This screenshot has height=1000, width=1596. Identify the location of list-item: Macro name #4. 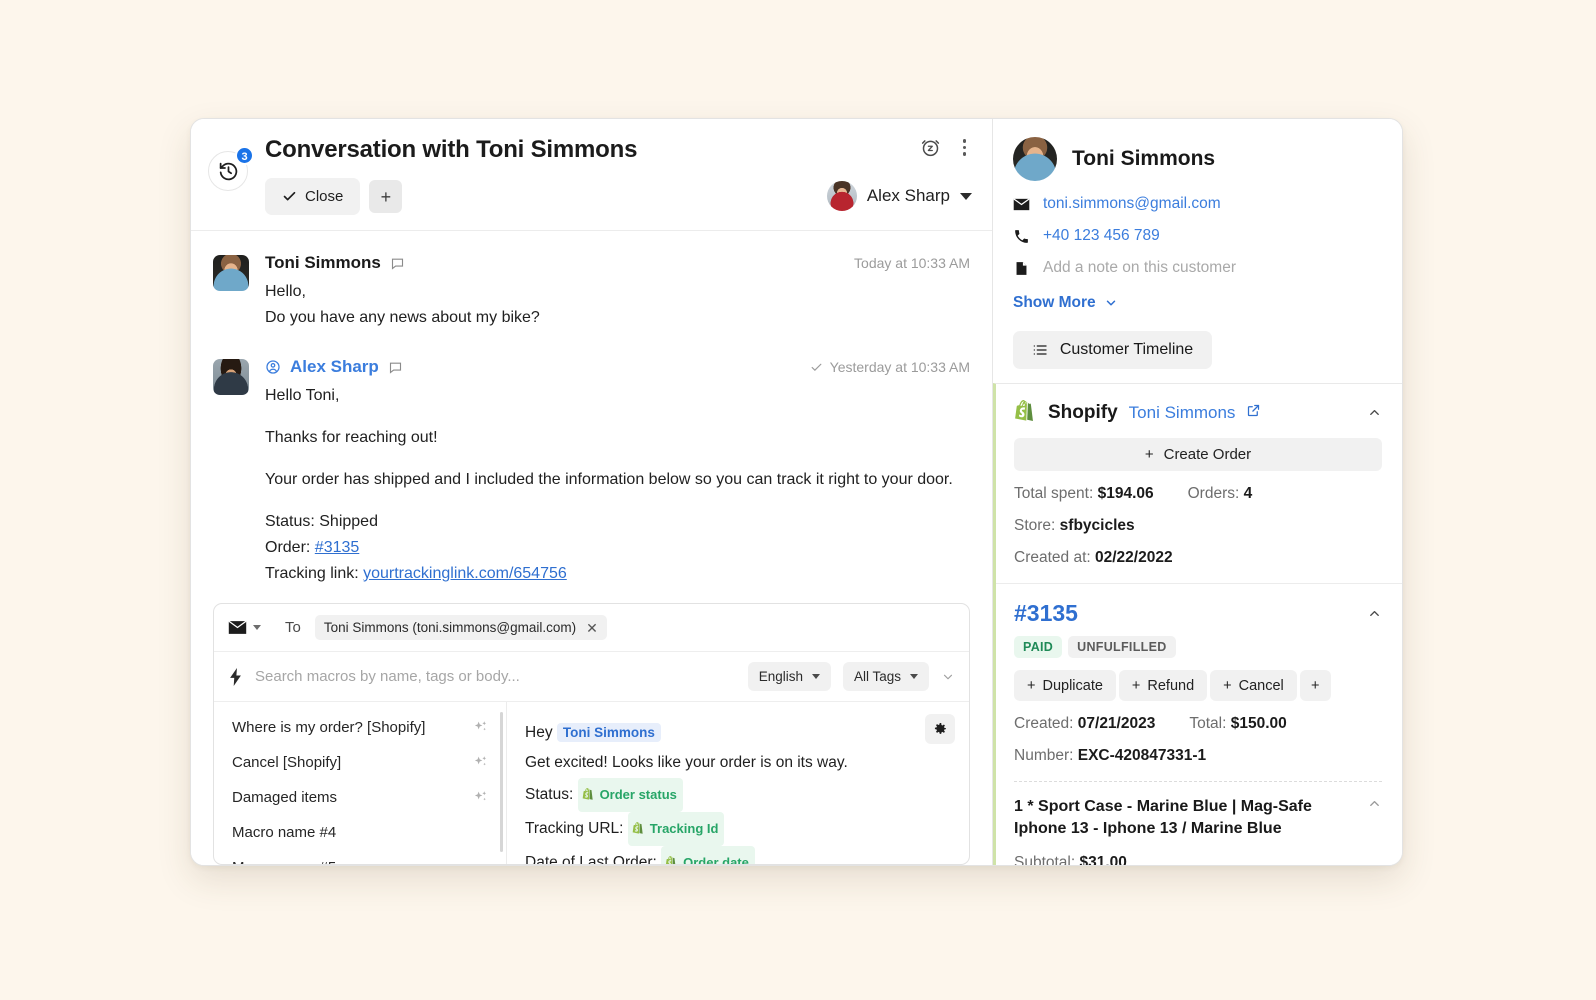
(360, 832).